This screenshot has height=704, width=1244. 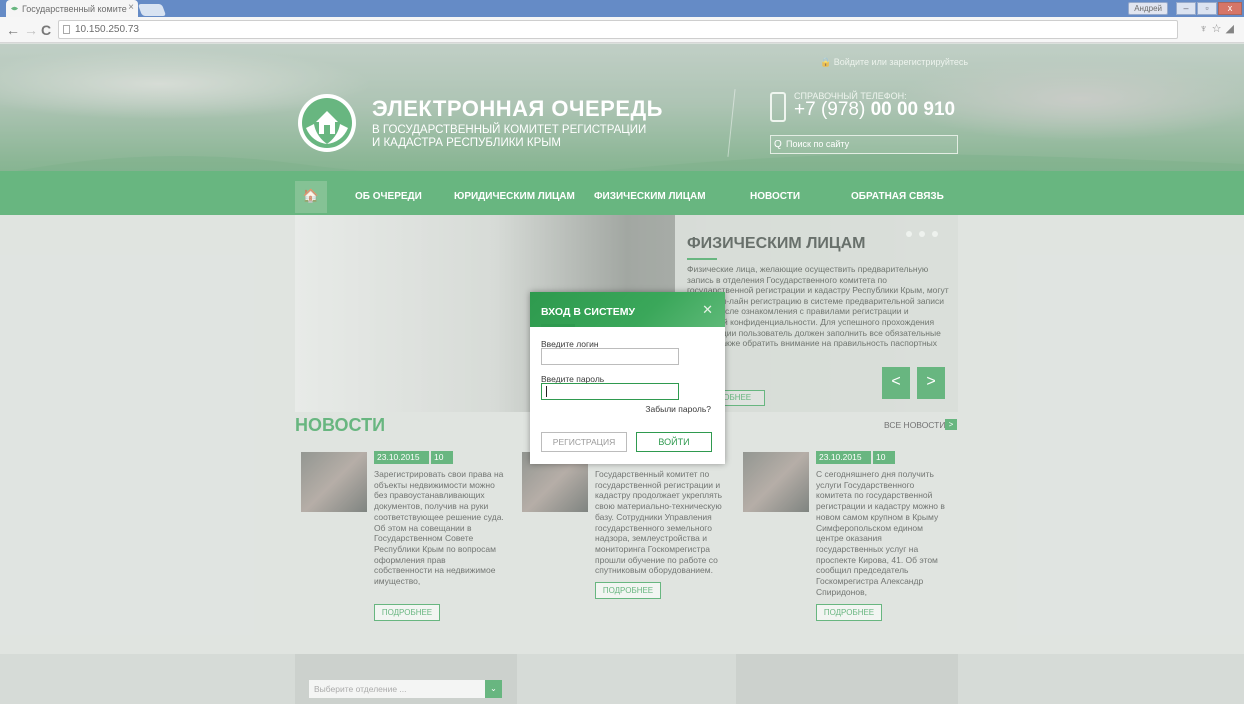 What do you see at coordinates (546, 391) in the screenshot?
I see `text-caret` at bounding box center [546, 391].